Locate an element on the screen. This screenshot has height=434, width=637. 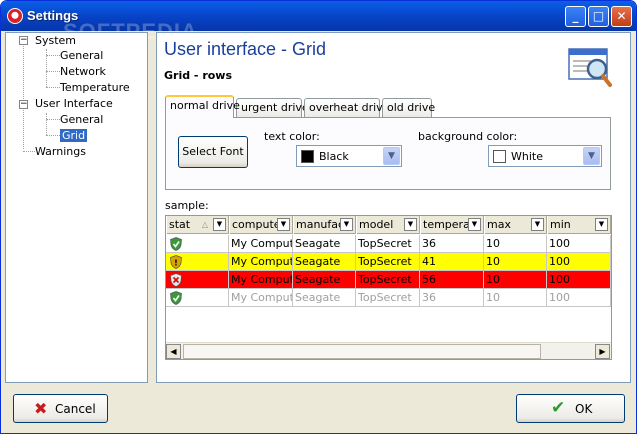
table-row: My ComputeSeagateTopSecret5610100 is located at coordinates (388, 280).